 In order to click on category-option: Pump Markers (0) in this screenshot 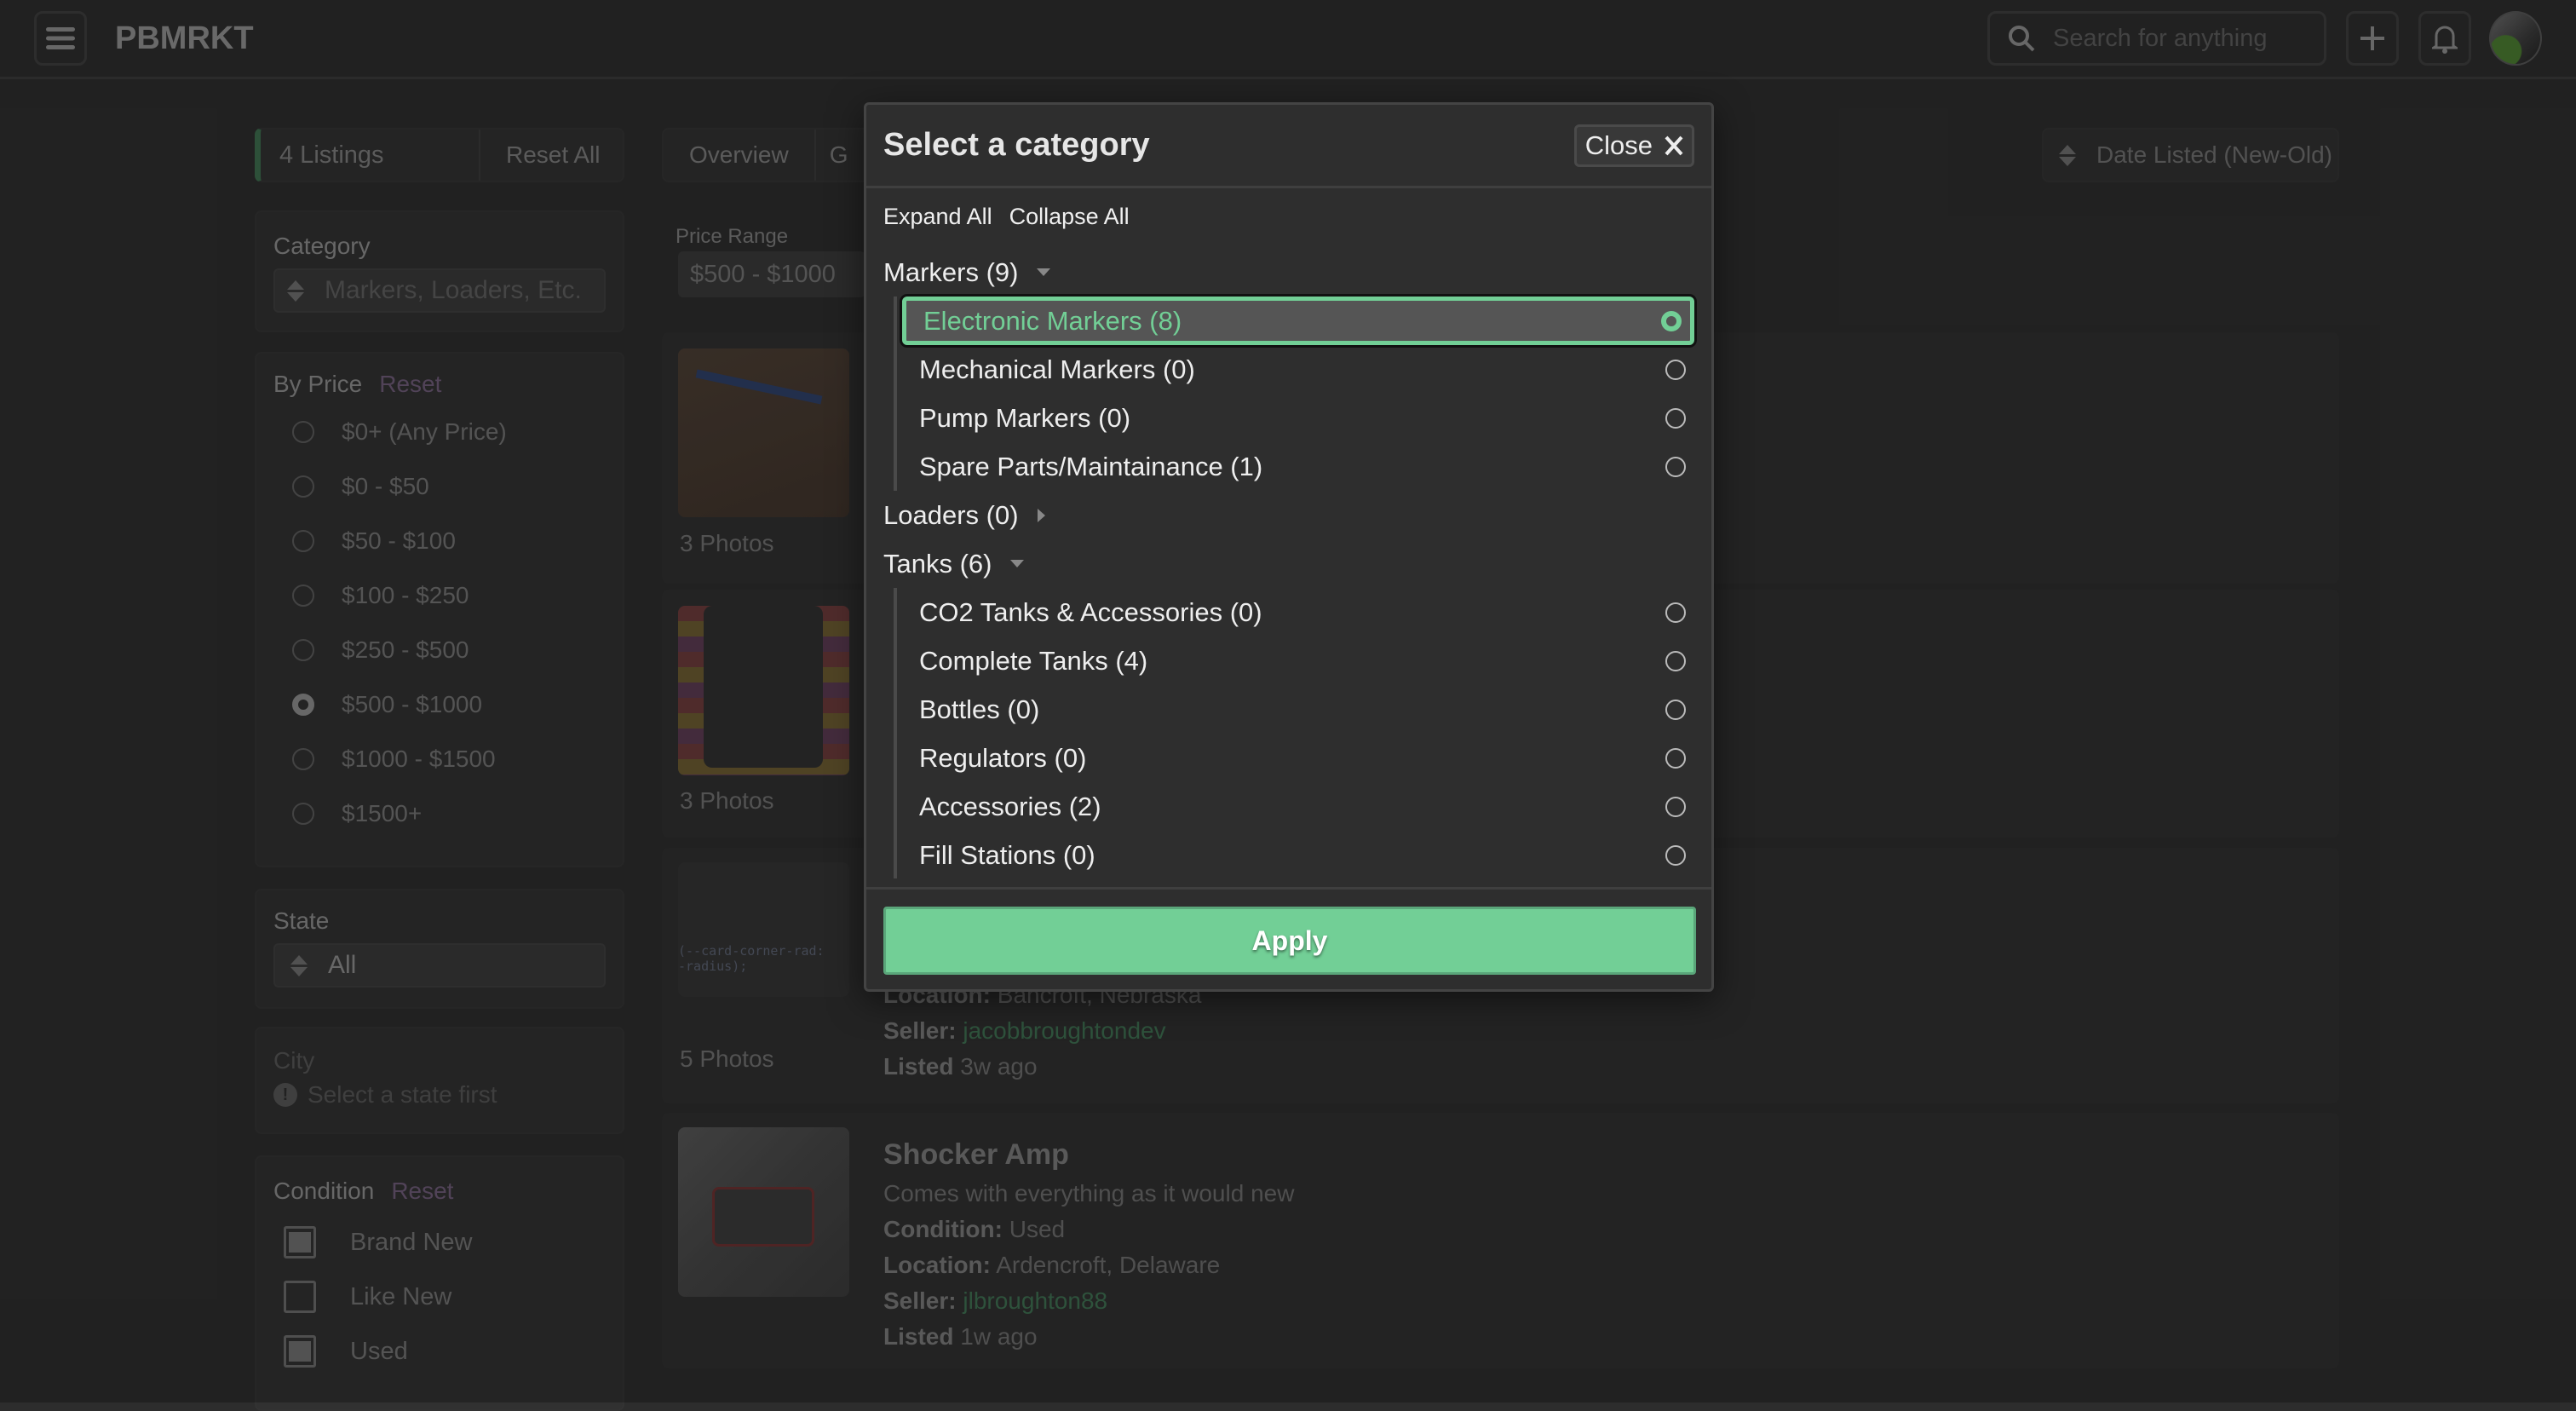, I will do `click(1298, 418)`.